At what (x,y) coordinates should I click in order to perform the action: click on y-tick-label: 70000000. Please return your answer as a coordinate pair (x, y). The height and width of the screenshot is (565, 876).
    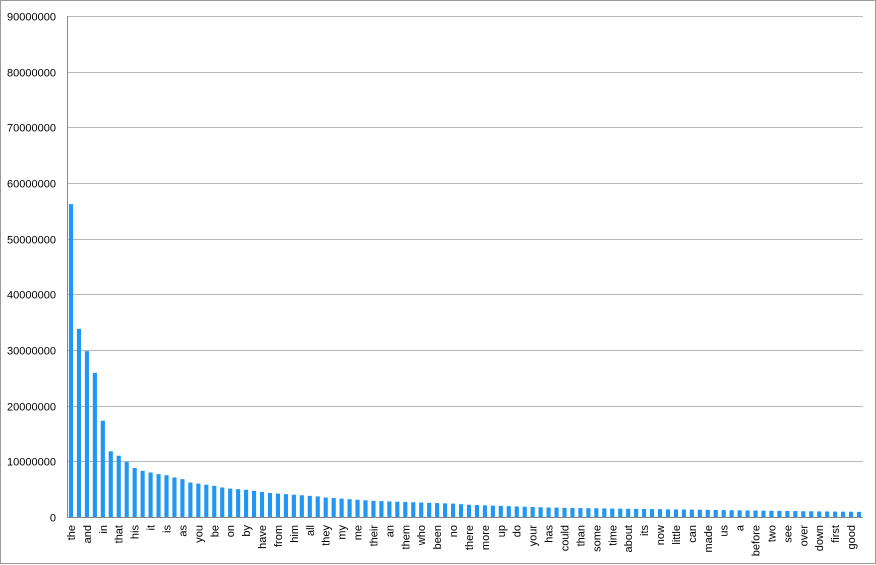
    Looking at the image, I should click on (31, 129).